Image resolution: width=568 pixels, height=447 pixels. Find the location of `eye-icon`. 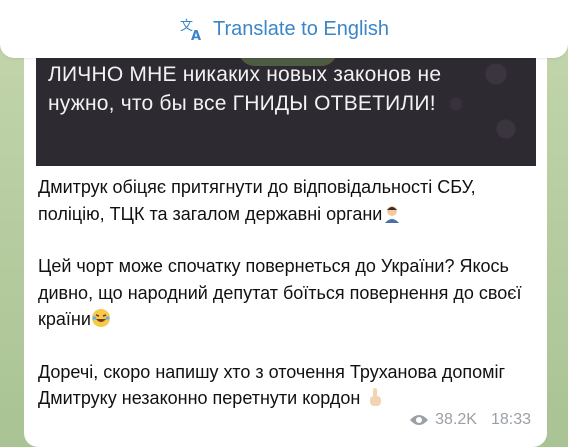

eye-icon is located at coordinates (419, 420).